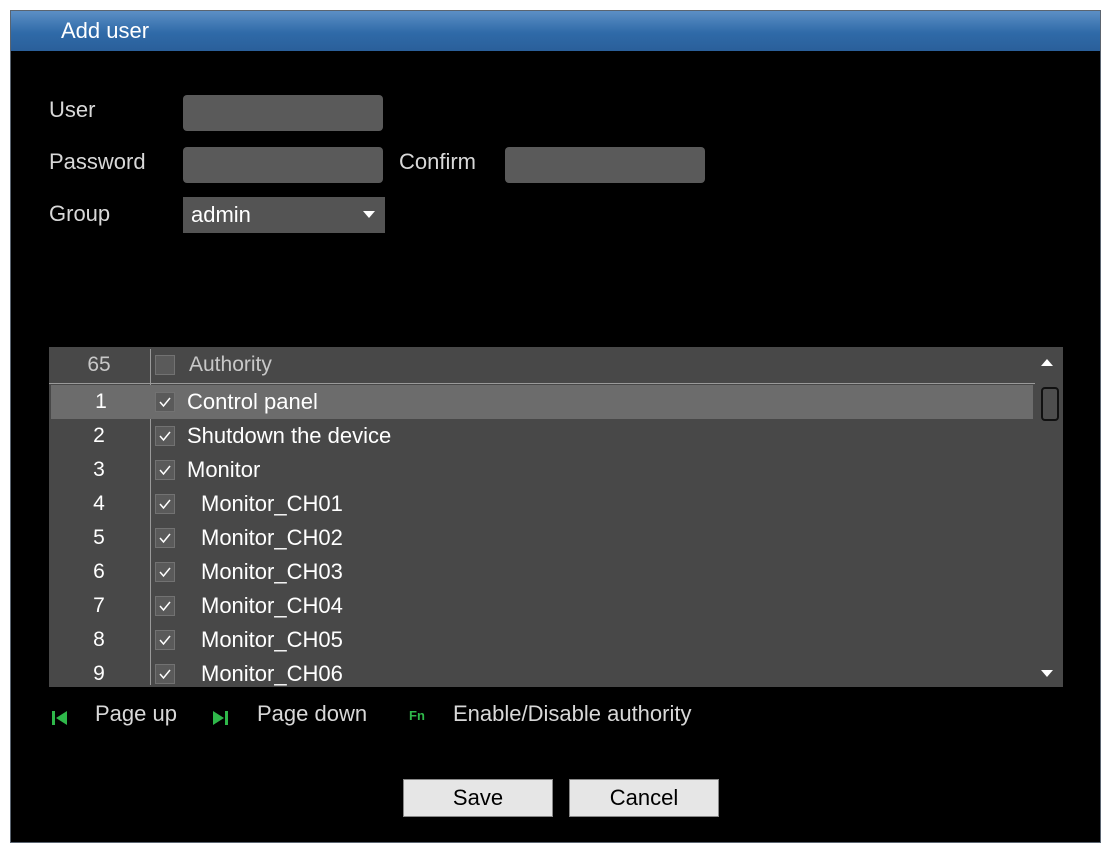 The width and height of the screenshot is (1108, 846). I want to click on user-label: User, so click(72, 109).